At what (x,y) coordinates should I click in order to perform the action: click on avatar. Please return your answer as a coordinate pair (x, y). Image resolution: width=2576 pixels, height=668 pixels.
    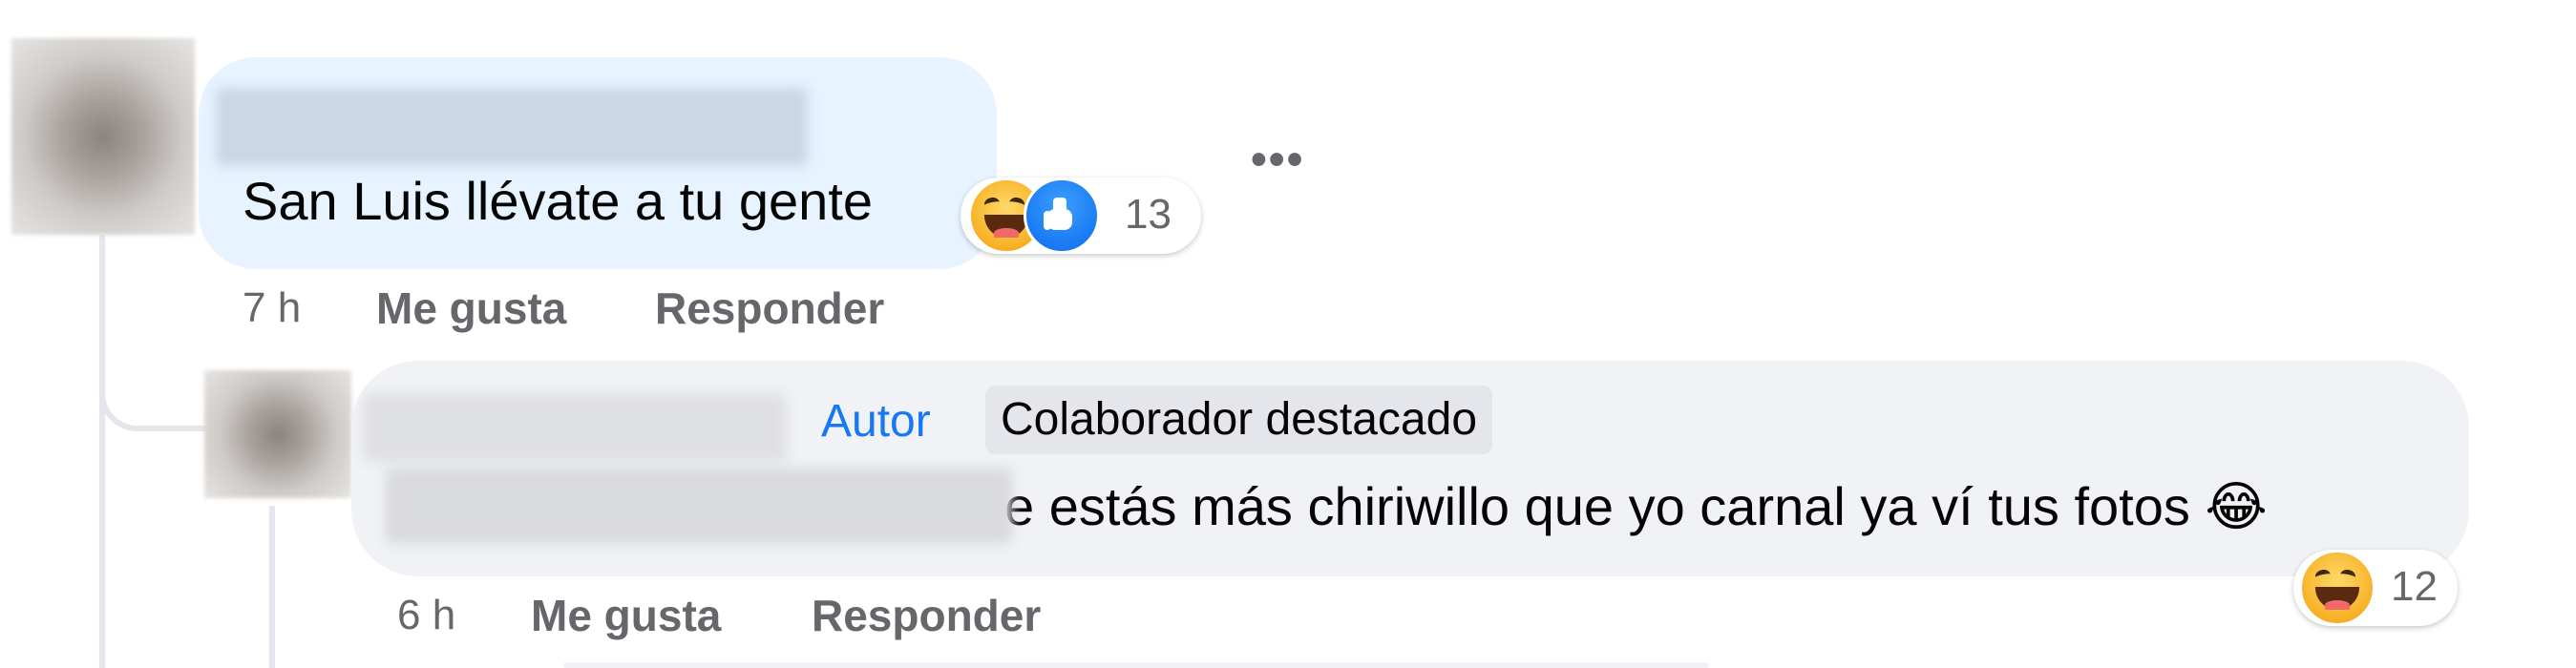
    Looking at the image, I should click on (103, 136).